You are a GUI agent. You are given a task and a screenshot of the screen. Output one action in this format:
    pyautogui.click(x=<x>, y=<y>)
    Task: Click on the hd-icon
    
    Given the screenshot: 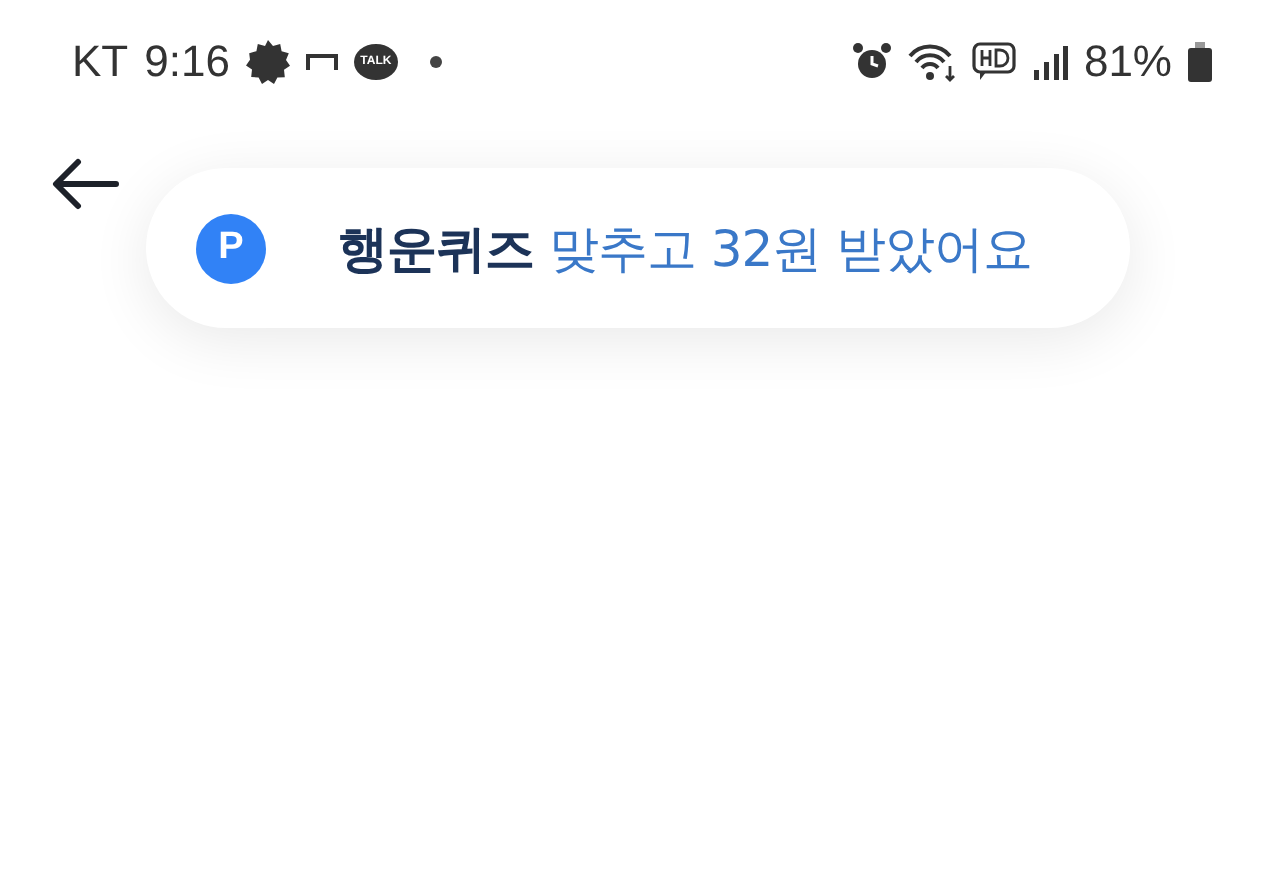 What is the action you would take?
    pyautogui.click(x=993, y=62)
    